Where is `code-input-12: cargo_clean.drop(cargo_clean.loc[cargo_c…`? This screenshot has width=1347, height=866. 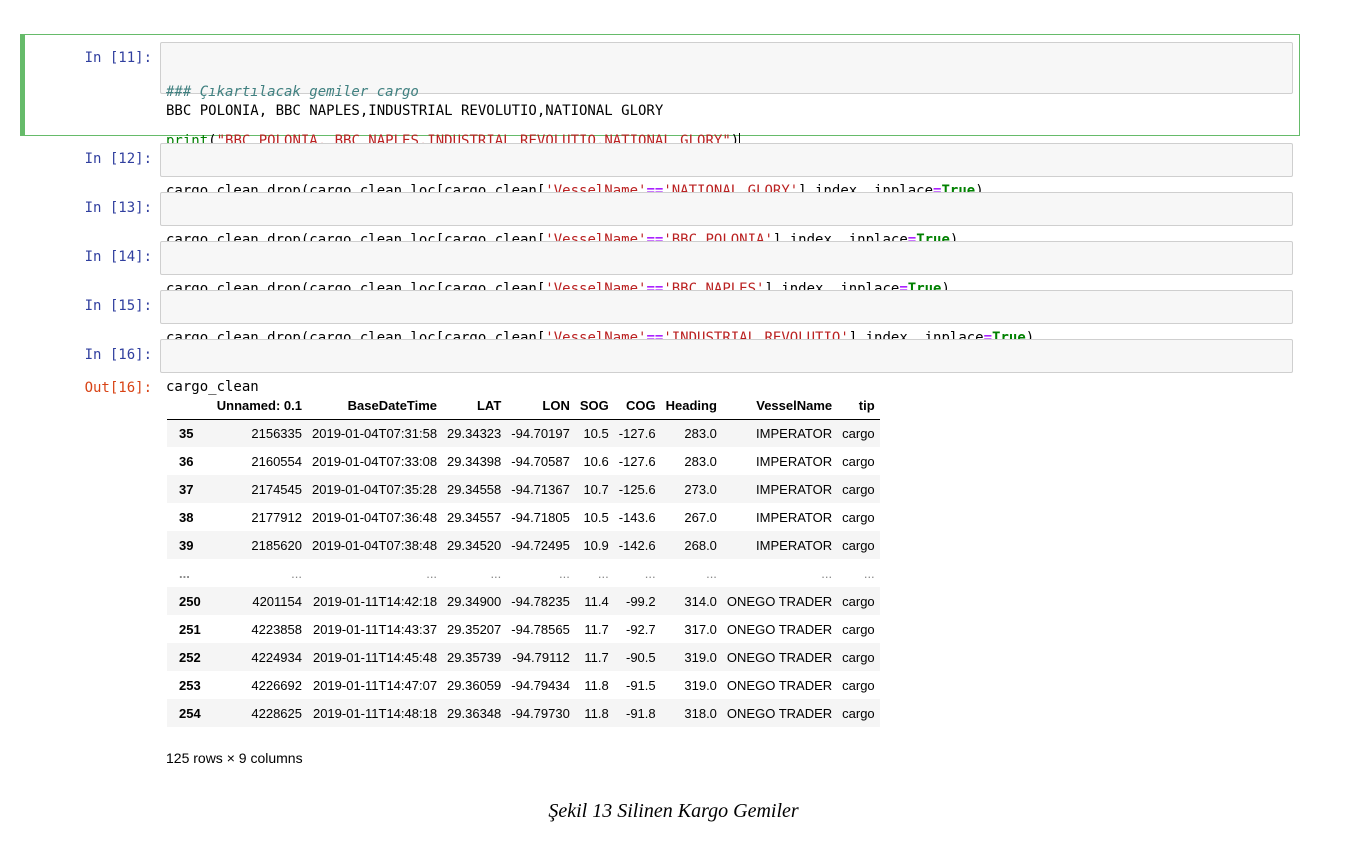
code-input-12: cargo_clean.drop(cargo_clean.loc[cargo_c… is located at coordinates (726, 171).